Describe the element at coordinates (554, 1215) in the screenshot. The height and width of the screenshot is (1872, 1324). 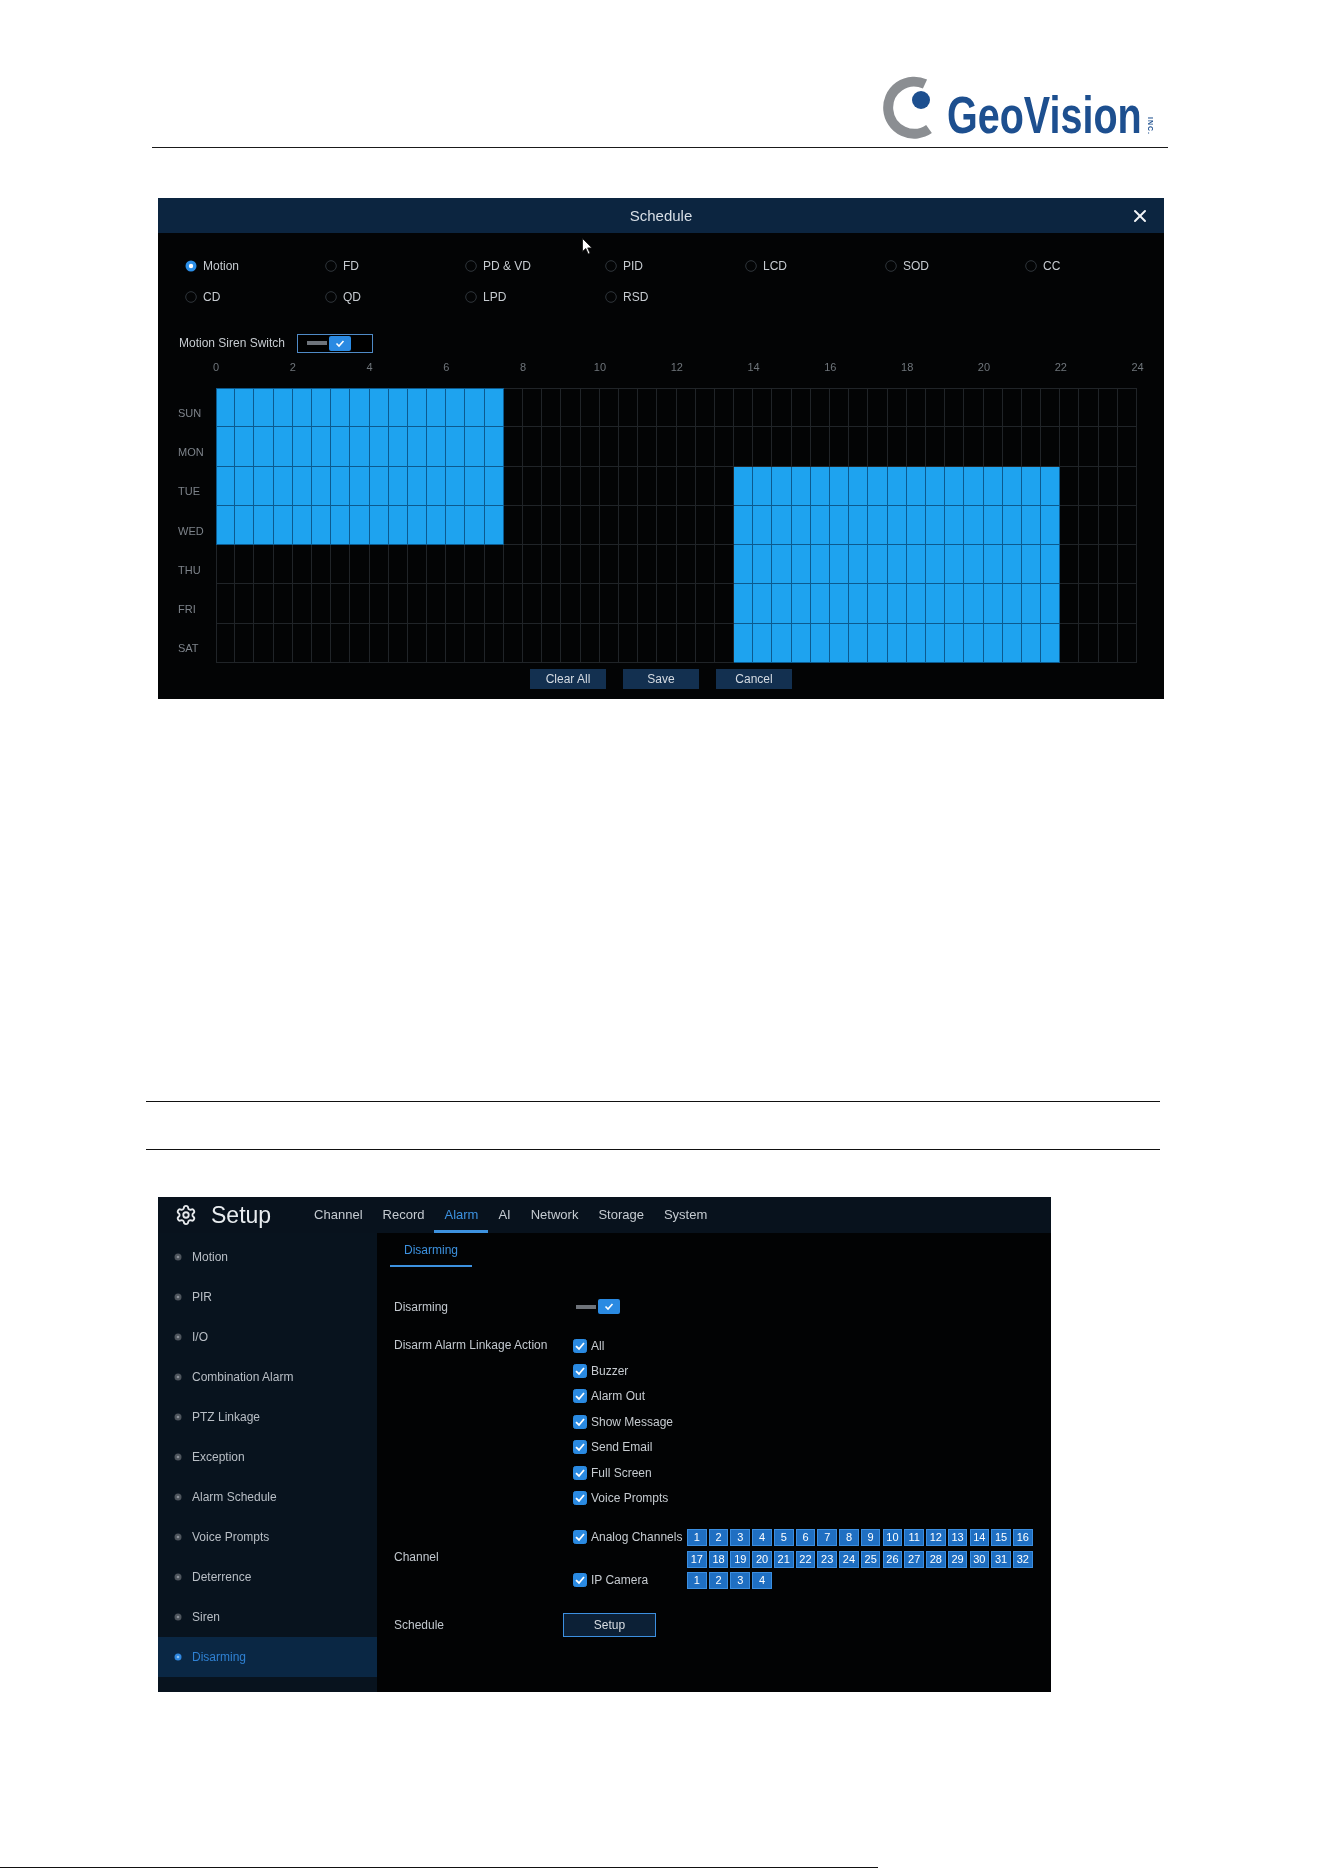
I see `menu-tab: Network` at that location.